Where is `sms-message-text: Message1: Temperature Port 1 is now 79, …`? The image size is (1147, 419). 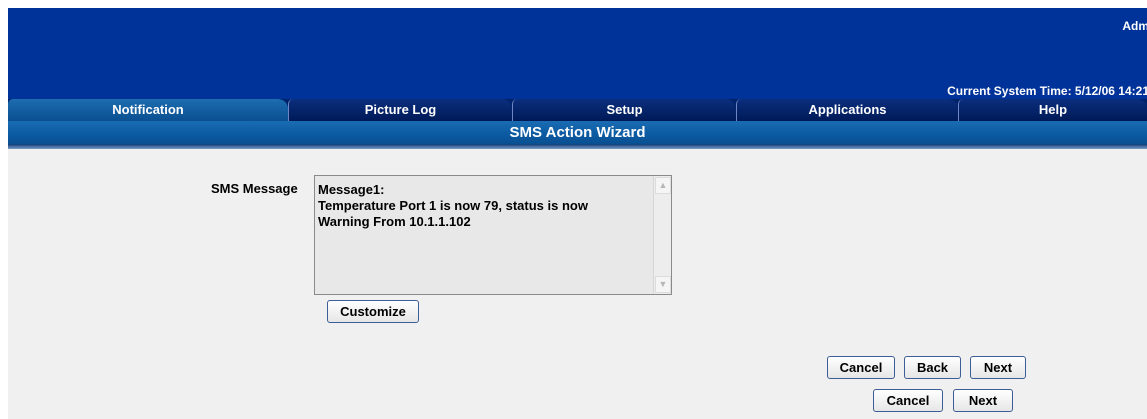 sms-message-text: Message1: Temperature Port 1 is now 79, … is located at coordinates (453, 205).